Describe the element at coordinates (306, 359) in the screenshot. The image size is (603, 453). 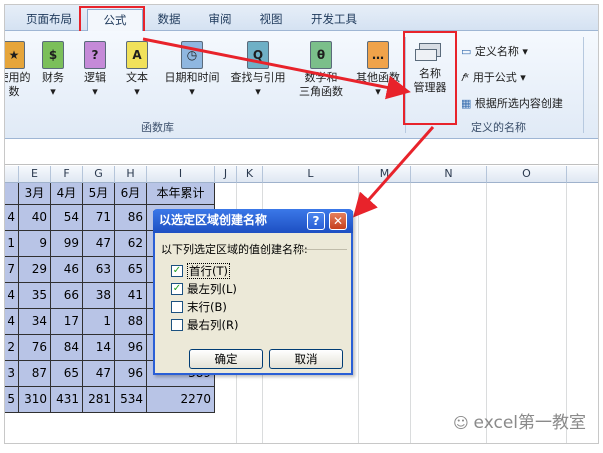
I see `cancel-button: 取消` at that location.